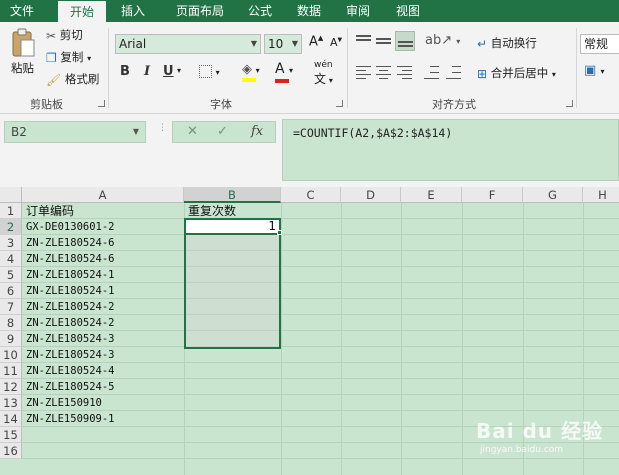 The height and width of the screenshot is (475, 619). Describe the element at coordinates (70, 275) in the screenshot. I see `cell-a5: ZN-ZLE180524-1` at that location.